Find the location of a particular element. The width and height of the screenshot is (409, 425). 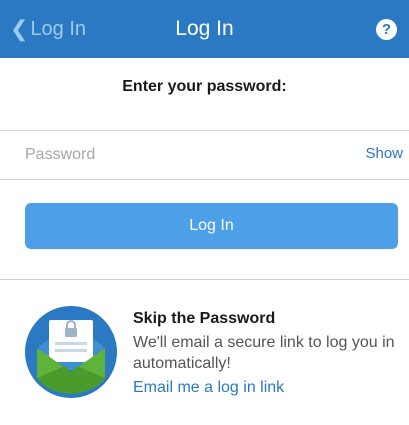

envelope-lock-icon is located at coordinates (71, 352).